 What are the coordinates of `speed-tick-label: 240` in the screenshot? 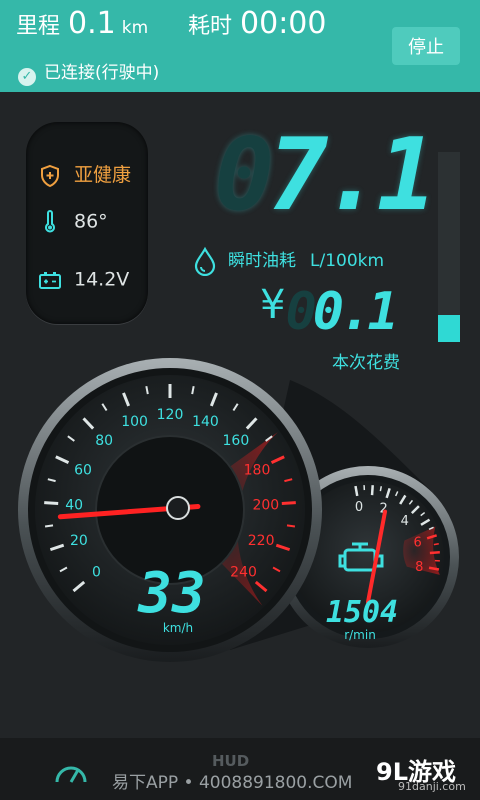 It's located at (243, 573).